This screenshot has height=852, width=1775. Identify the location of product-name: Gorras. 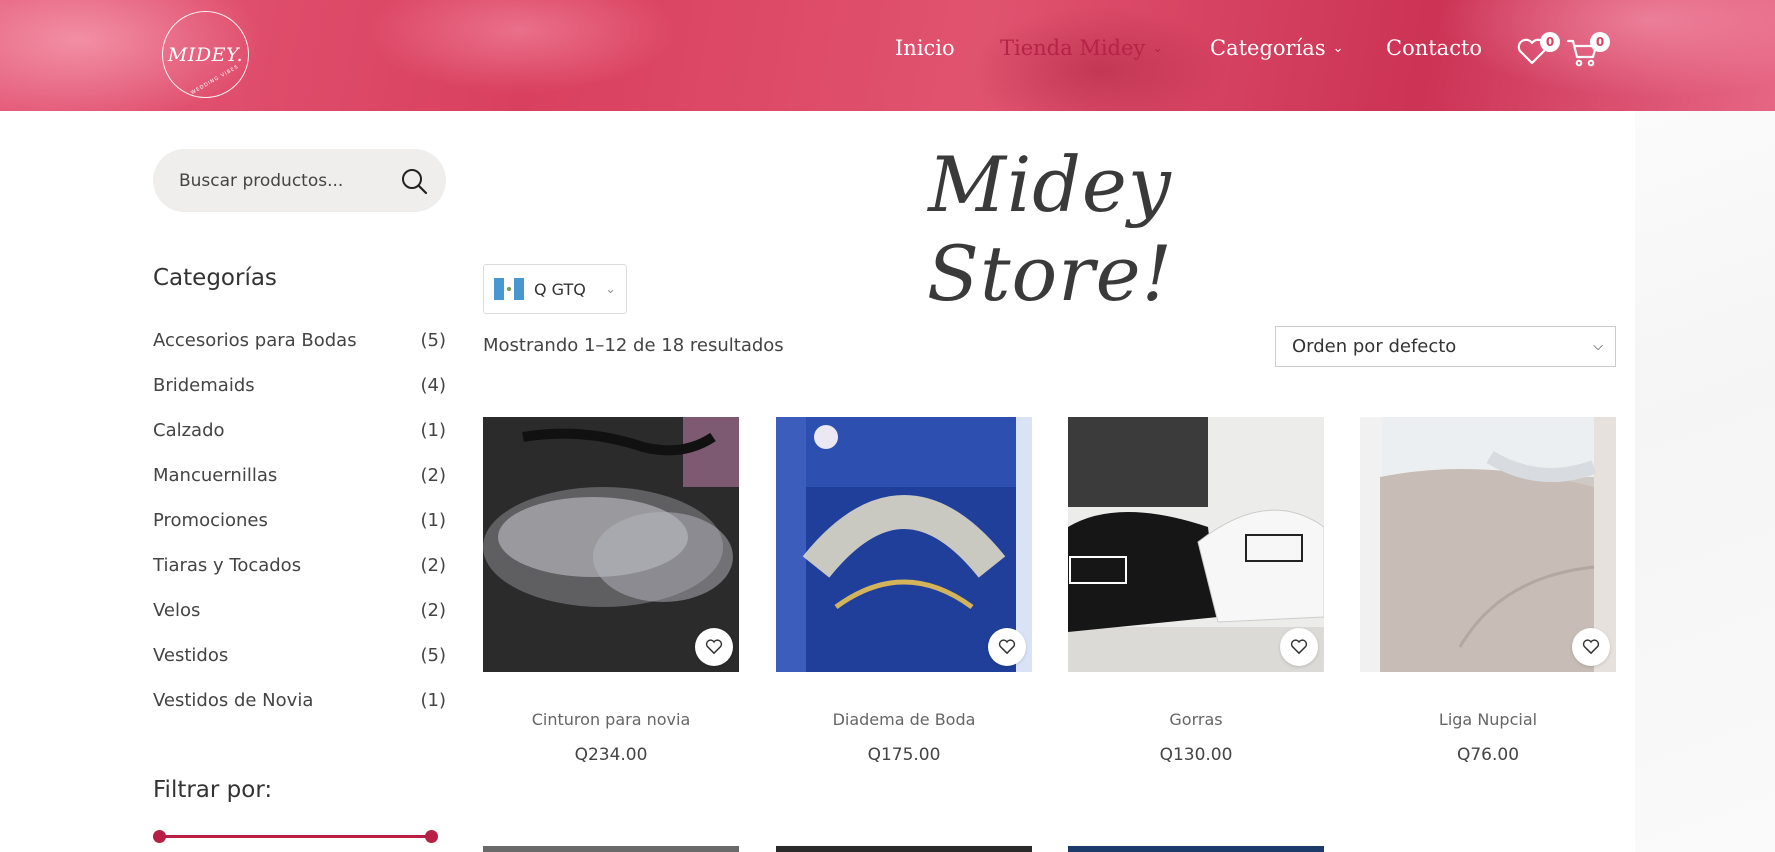
(1196, 719).